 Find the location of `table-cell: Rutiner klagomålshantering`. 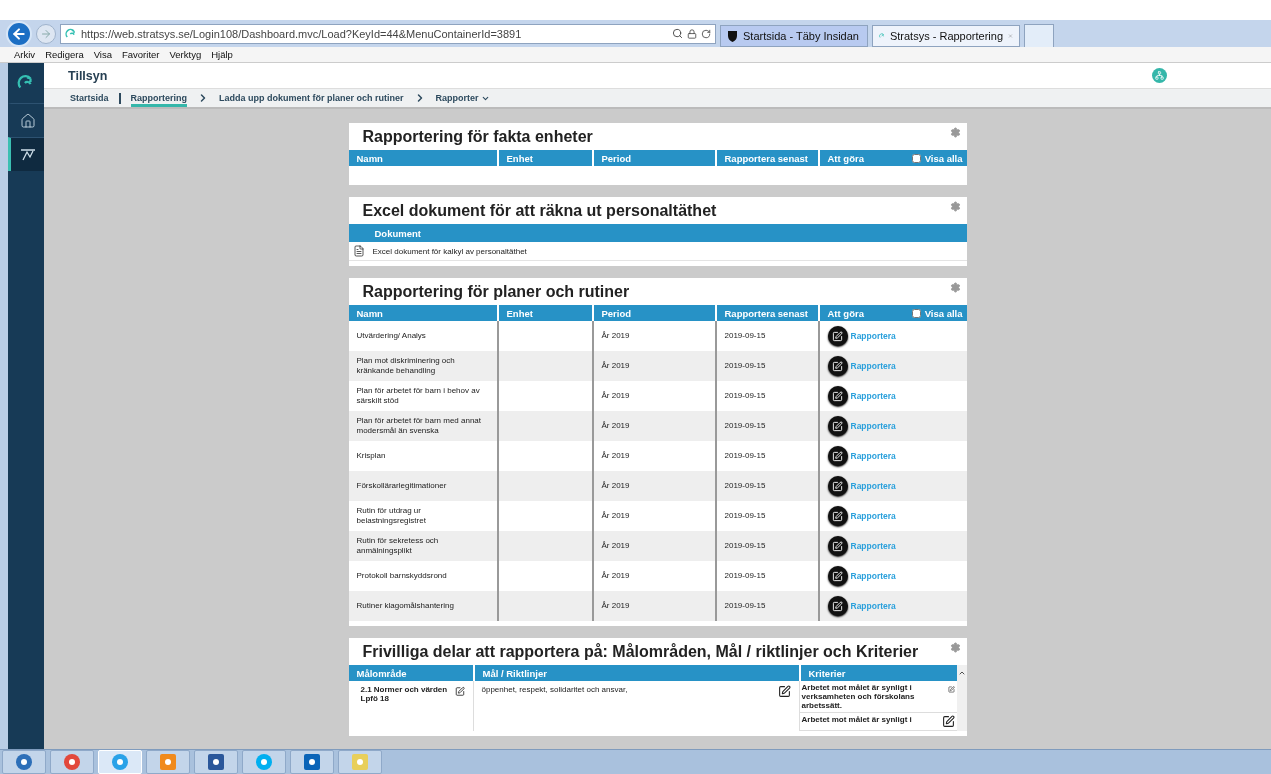

table-cell: Rutiner klagomålshantering is located at coordinates (422, 606).